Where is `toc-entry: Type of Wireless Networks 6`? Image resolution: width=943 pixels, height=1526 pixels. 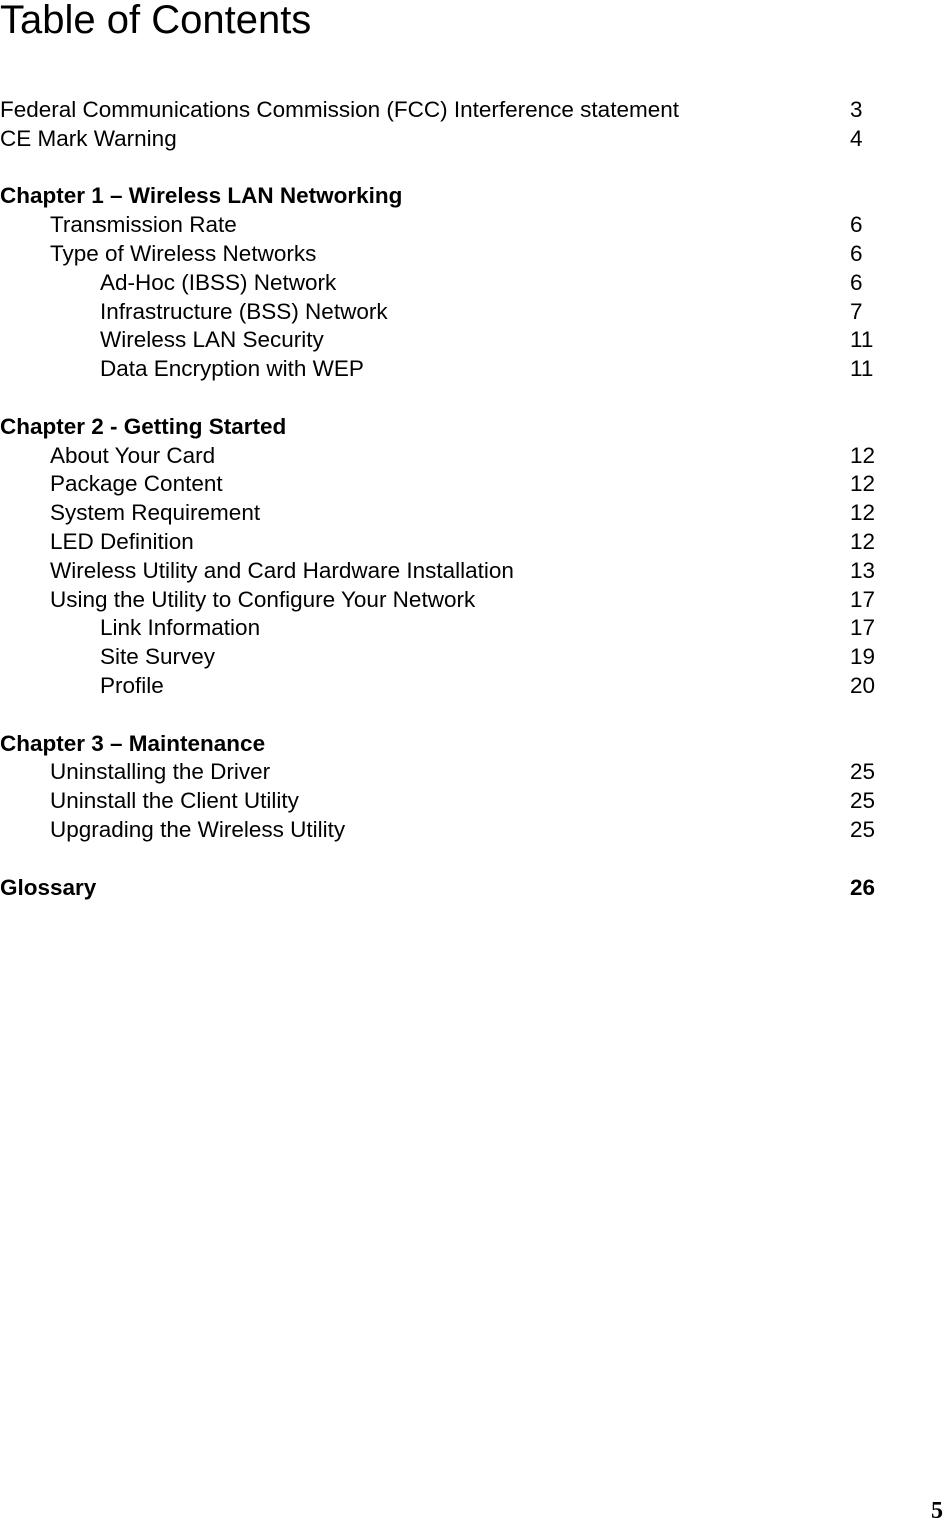
toc-entry: Type of Wireless Networks 6 is located at coordinates (471, 254).